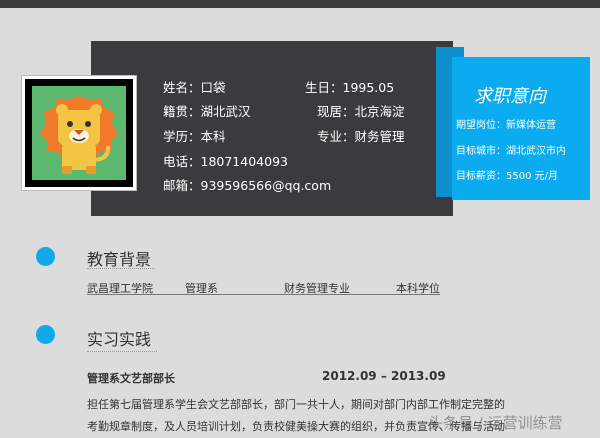 Image resolution: width=600 pixels, height=438 pixels. Describe the element at coordinates (207, 111) in the screenshot. I see `profile-hometown: 籍贯：湖北武汉` at that location.